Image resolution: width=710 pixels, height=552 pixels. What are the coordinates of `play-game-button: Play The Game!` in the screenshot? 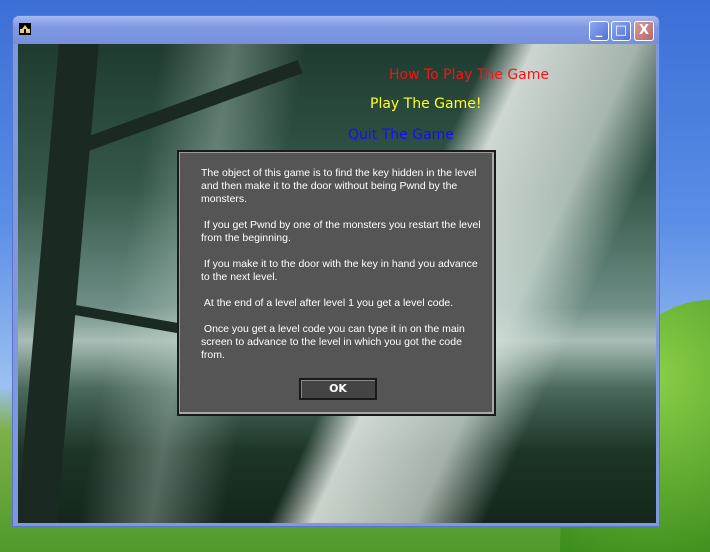 It's located at (425, 104).